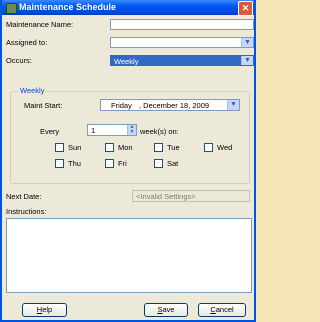 This screenshot has width=320, height=322. What do you see at coordinates (75, 147) in the screenshot?
I see `sunday-label: Sun` at bounding box center [75, 147].